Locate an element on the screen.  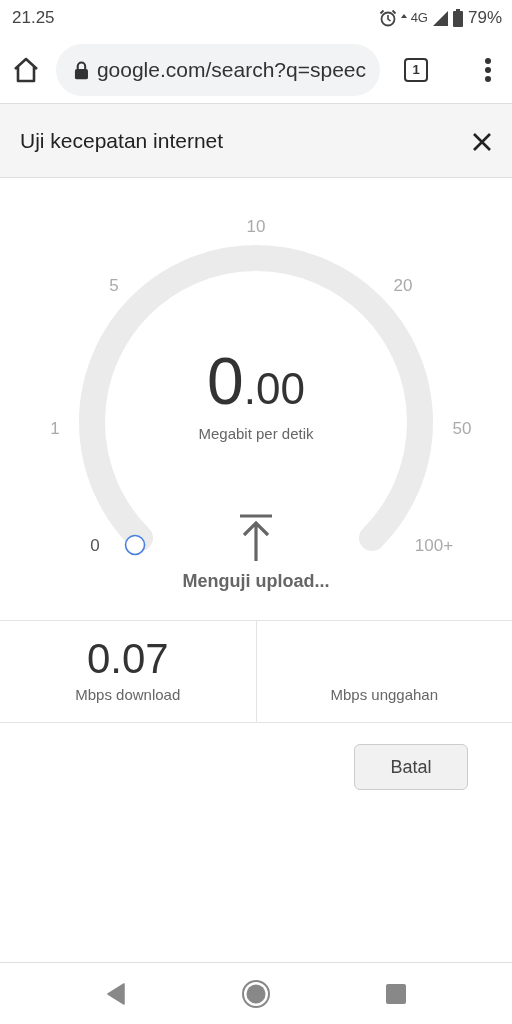
signal-icon is located at coordinates (439, 18).